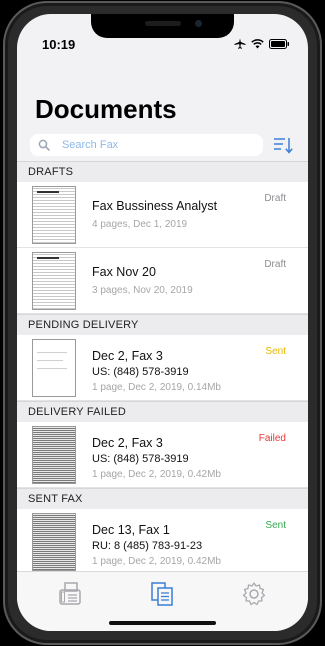 This screenshot has height=646, width=325. Describe the element at coordinates (162, 623) in the screenshot. I see `home-indicator` at that location.